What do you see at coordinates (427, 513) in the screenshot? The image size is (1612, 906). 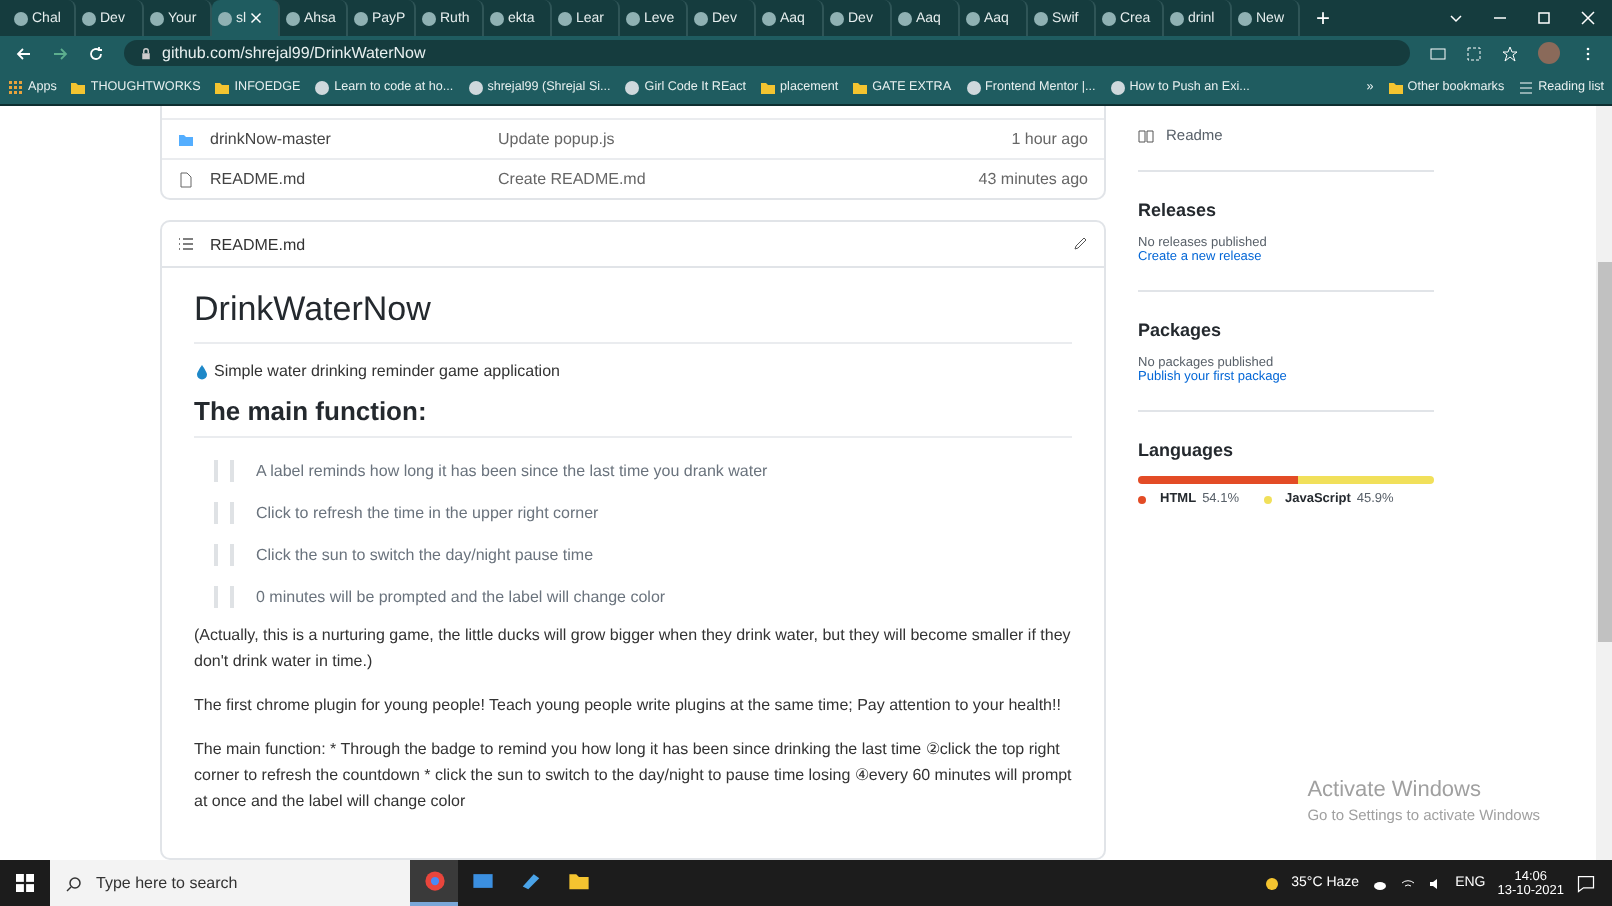 I see `blockquote-text: Click to refresh the time in the upper right corner` at bounding box center [427, 513].